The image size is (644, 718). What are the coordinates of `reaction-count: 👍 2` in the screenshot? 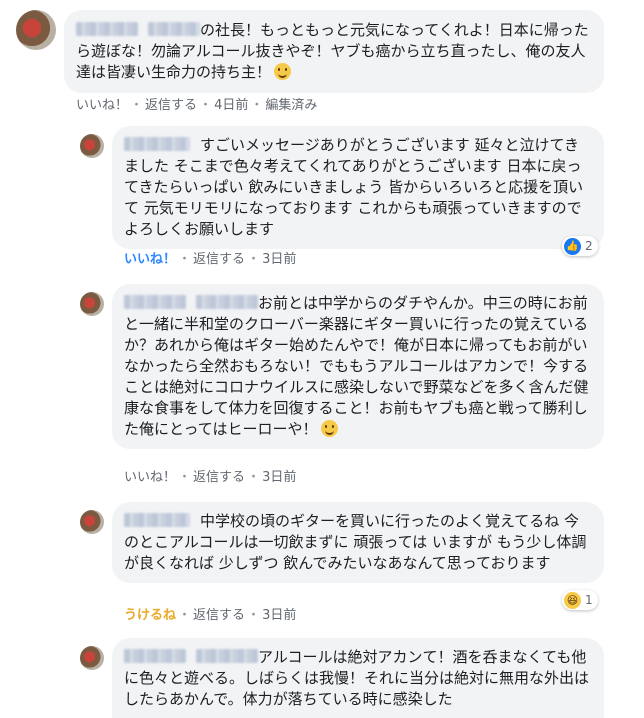 It's located at (580, 246).